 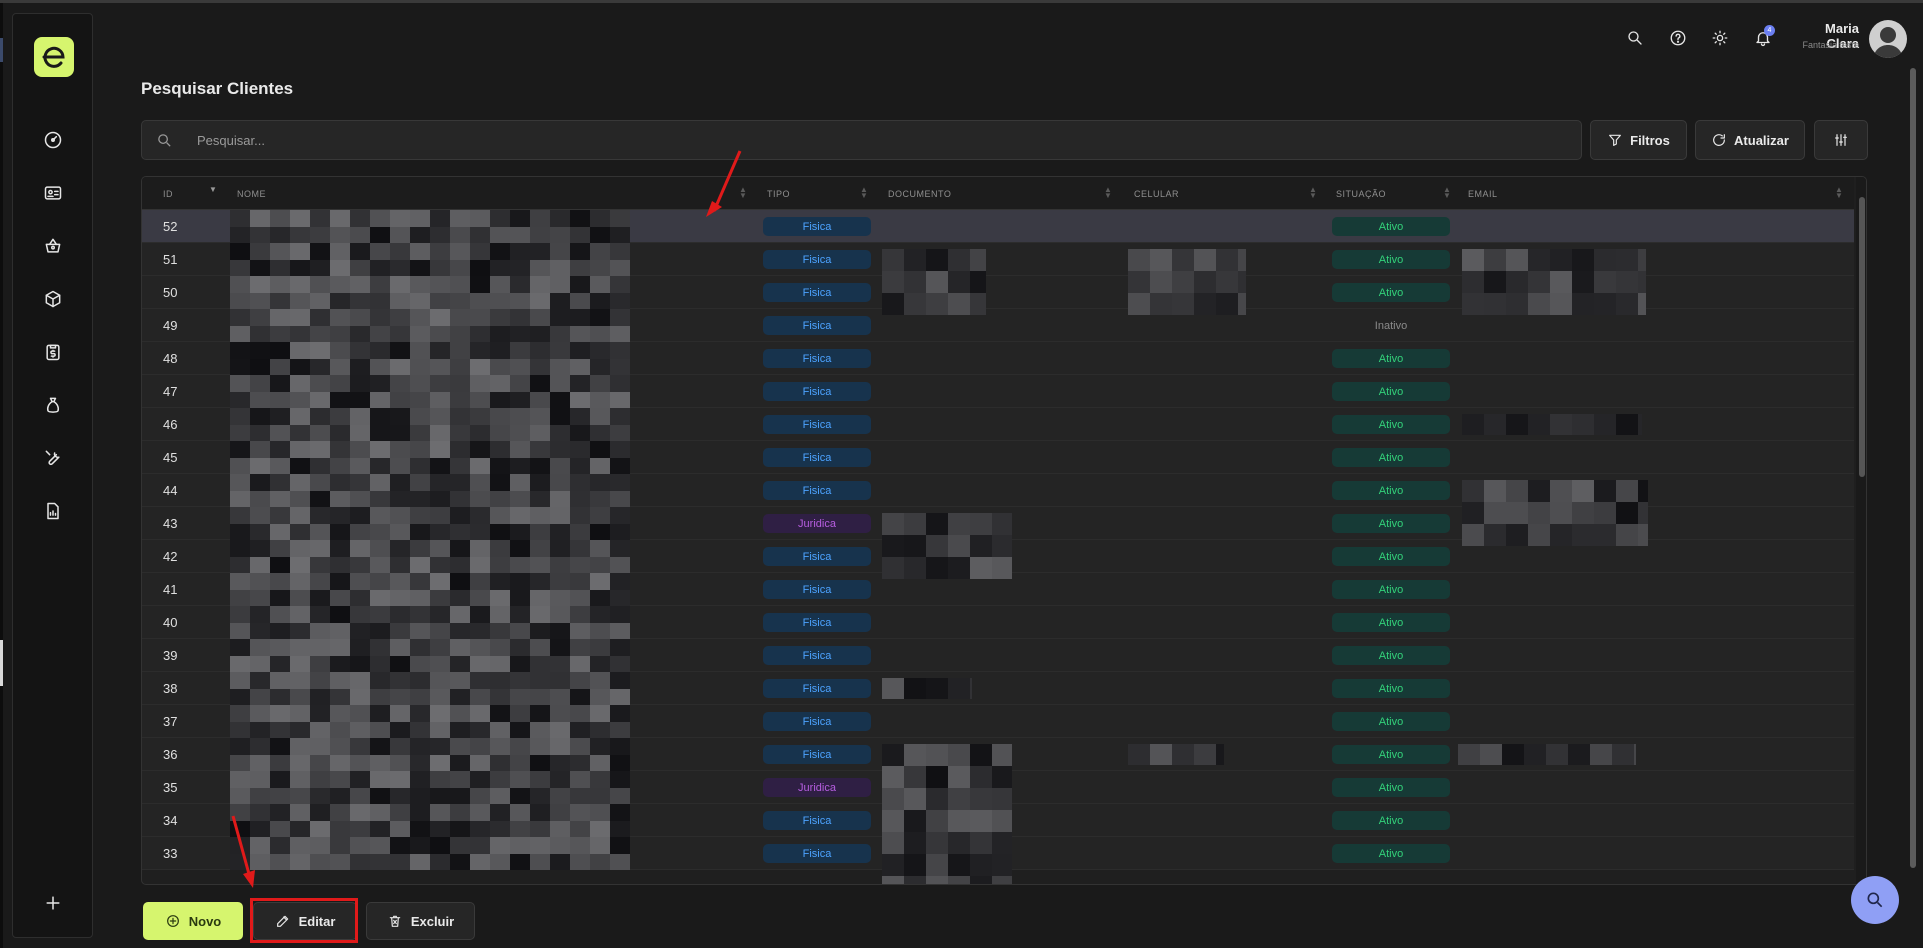 I want to click on cell-id: 38, so click(x=170, y=688).